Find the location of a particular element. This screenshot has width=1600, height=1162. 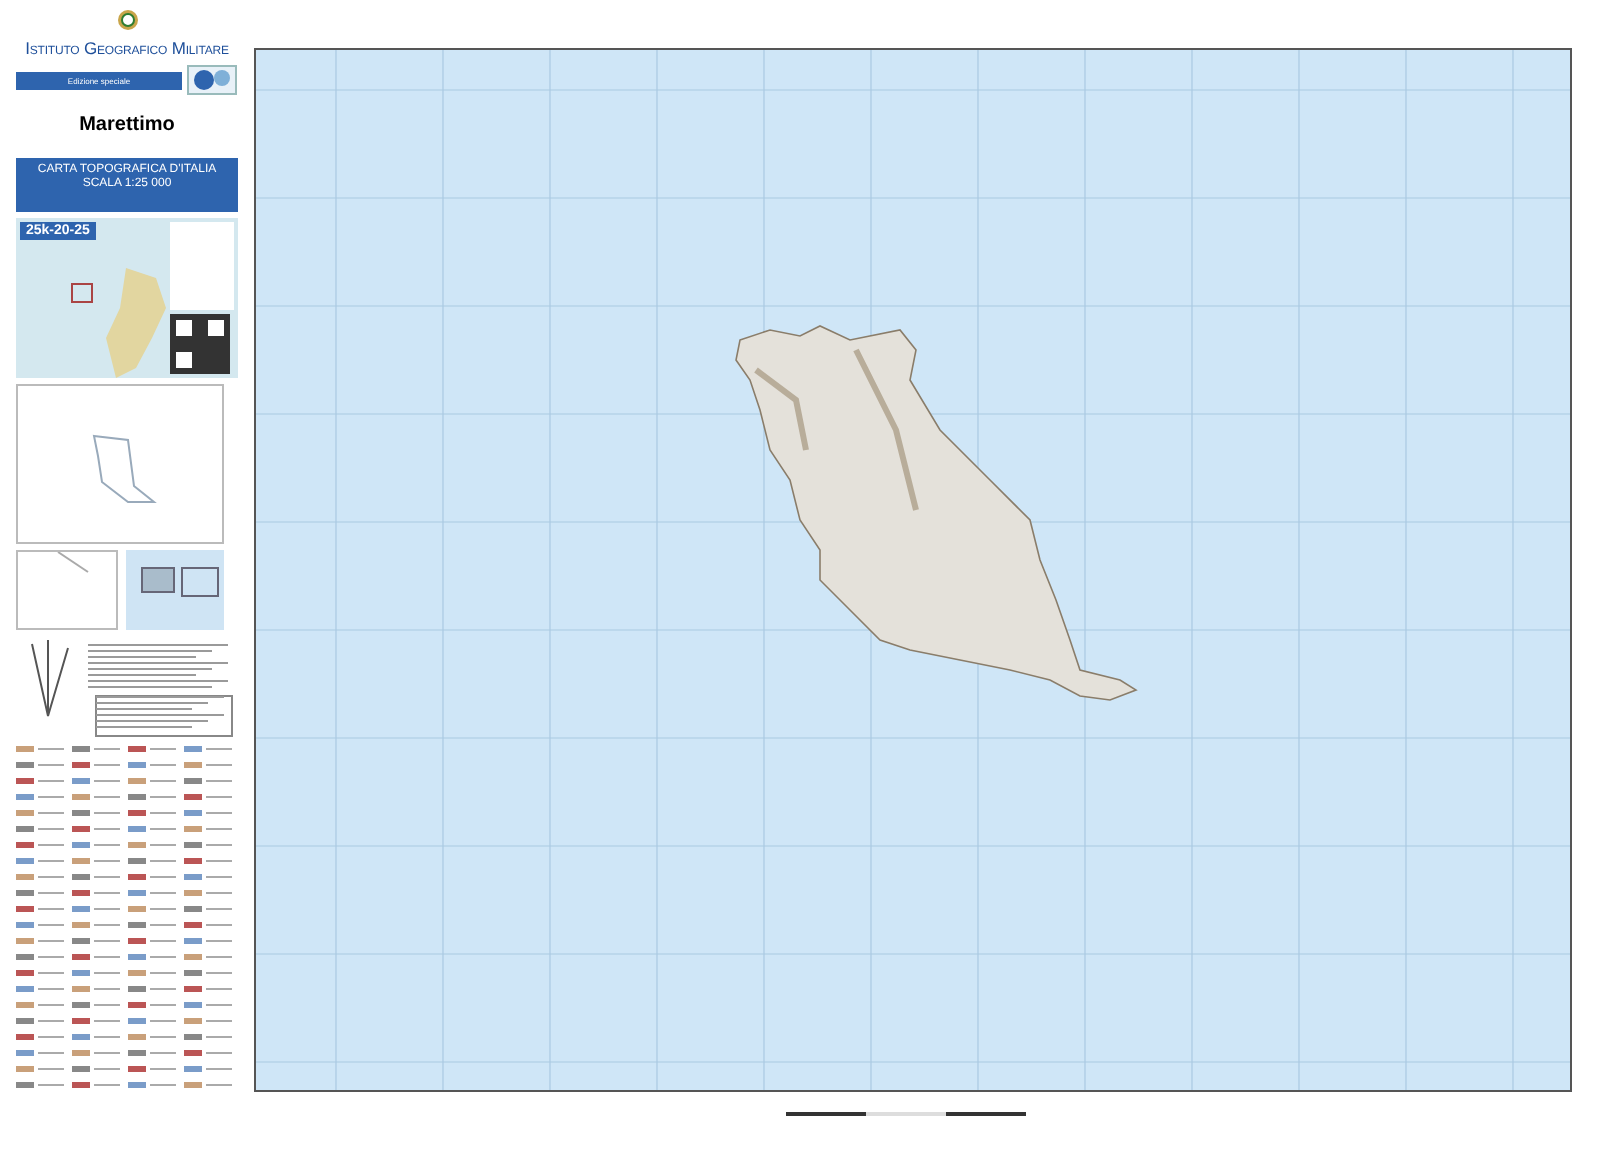

anniversary-logo-icon is located at coordinates (212, 80).